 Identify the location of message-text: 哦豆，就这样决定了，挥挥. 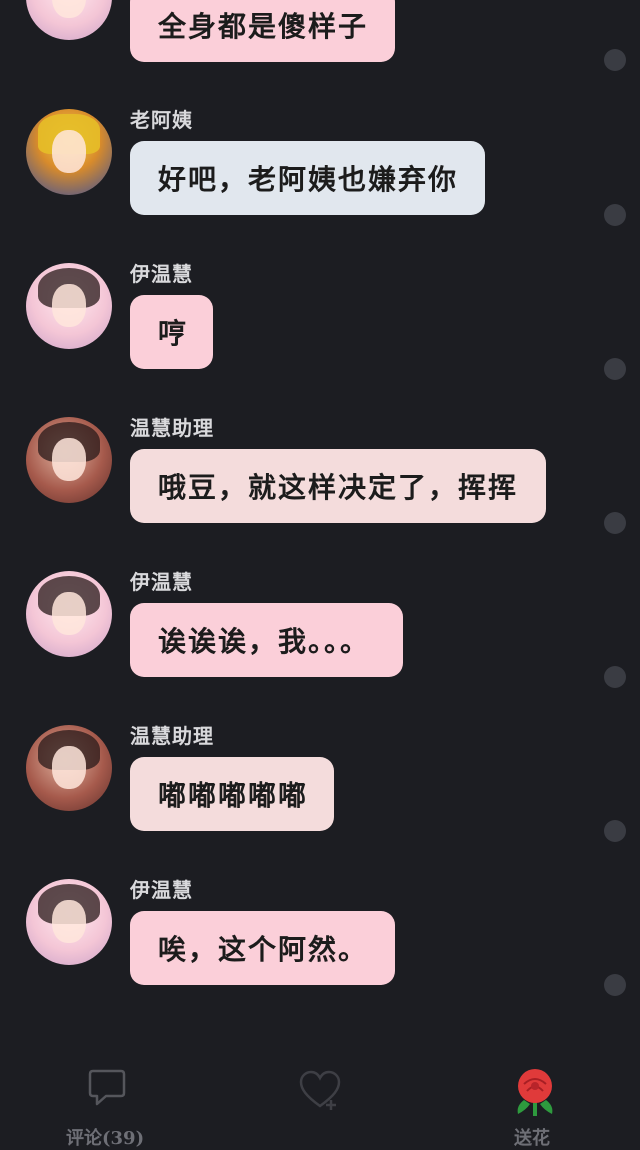
(338, 487).